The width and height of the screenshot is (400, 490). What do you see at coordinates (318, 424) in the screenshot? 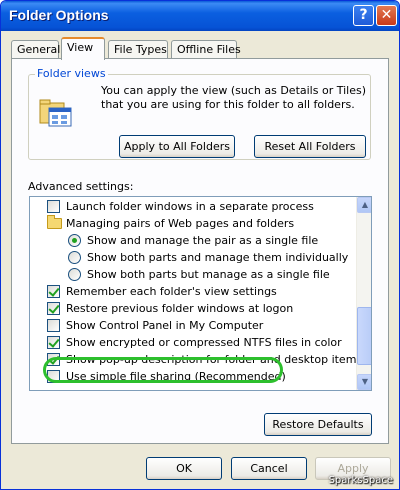
I see `restore-defaults-button: Restore Defaults` at bounding box center [318, 424].